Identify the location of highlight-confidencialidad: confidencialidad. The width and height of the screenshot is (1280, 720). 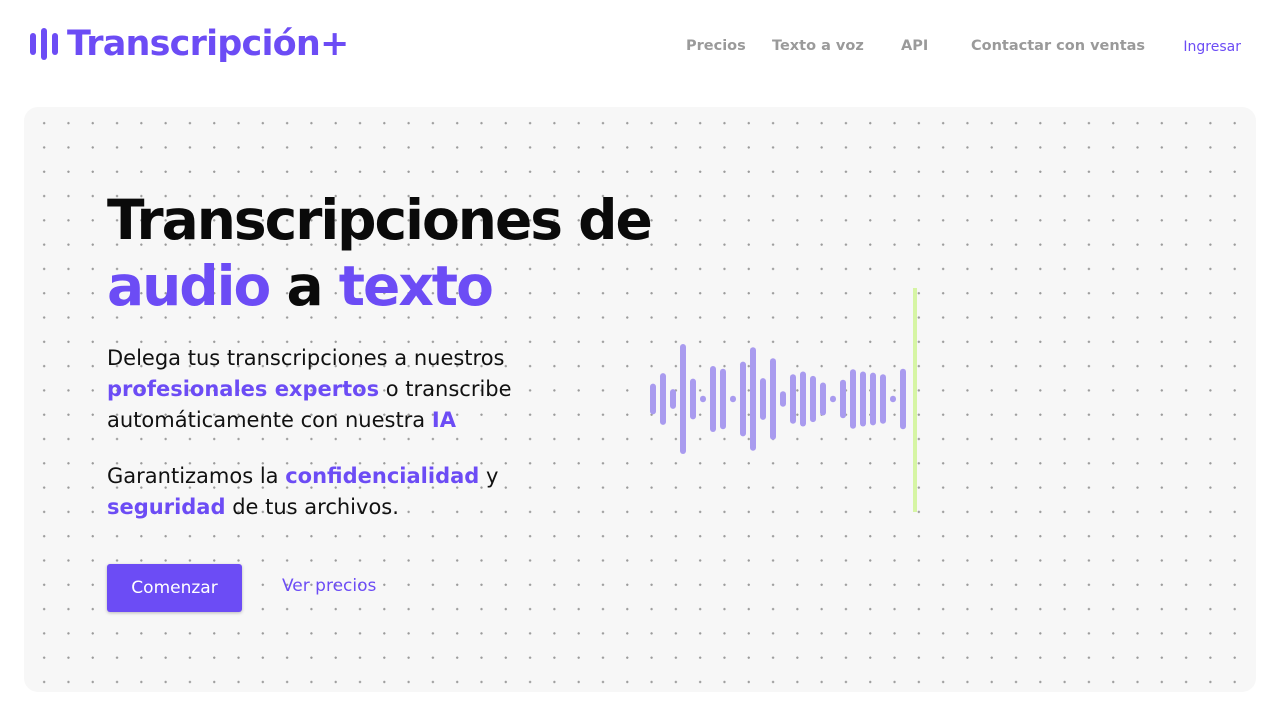
(382, 476).